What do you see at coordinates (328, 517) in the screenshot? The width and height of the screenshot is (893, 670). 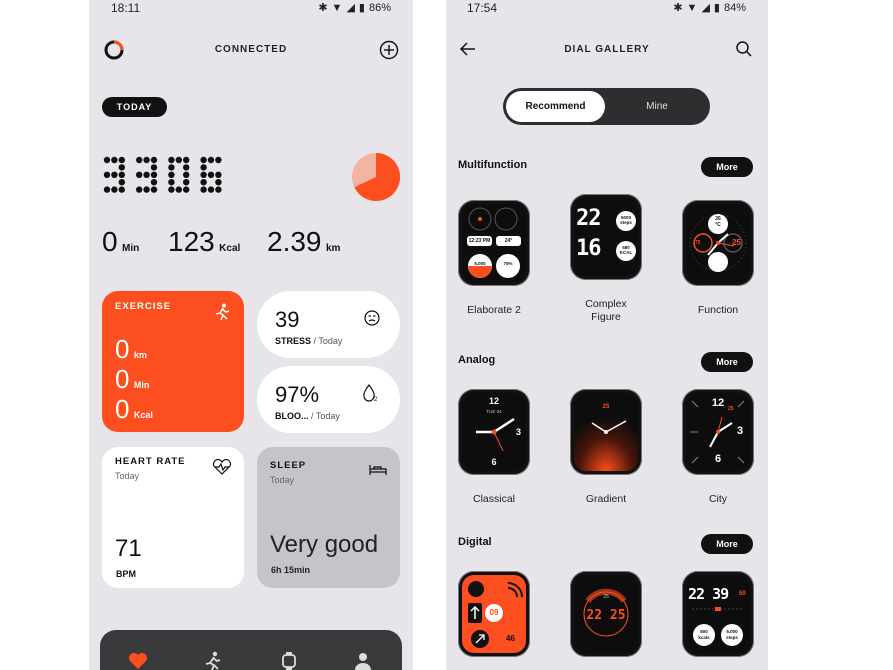 I see `sleep-card: SLEEP Today Very good 6h 15min` at bounding box center [328, 517].